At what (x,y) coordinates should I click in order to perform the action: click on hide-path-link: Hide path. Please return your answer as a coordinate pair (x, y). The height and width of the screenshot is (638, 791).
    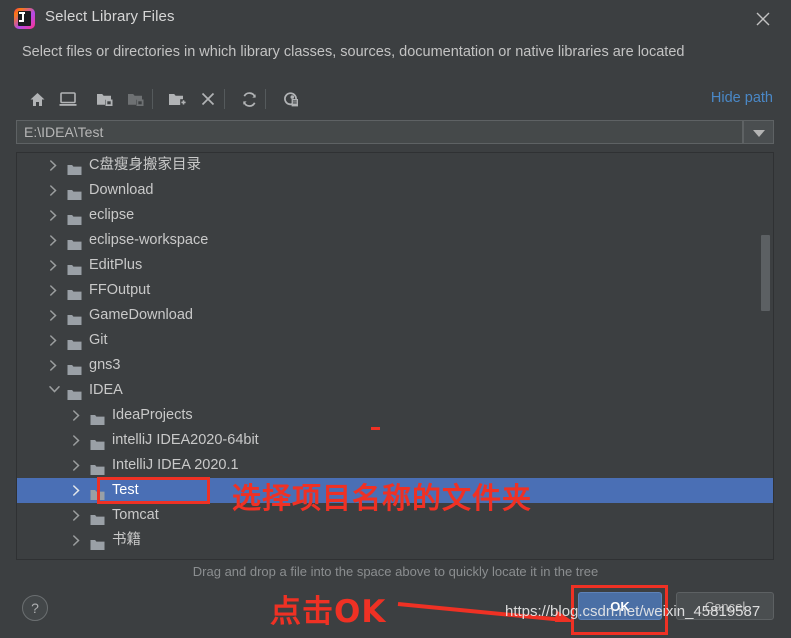
    Looking at the image, I should click on (742, 98).